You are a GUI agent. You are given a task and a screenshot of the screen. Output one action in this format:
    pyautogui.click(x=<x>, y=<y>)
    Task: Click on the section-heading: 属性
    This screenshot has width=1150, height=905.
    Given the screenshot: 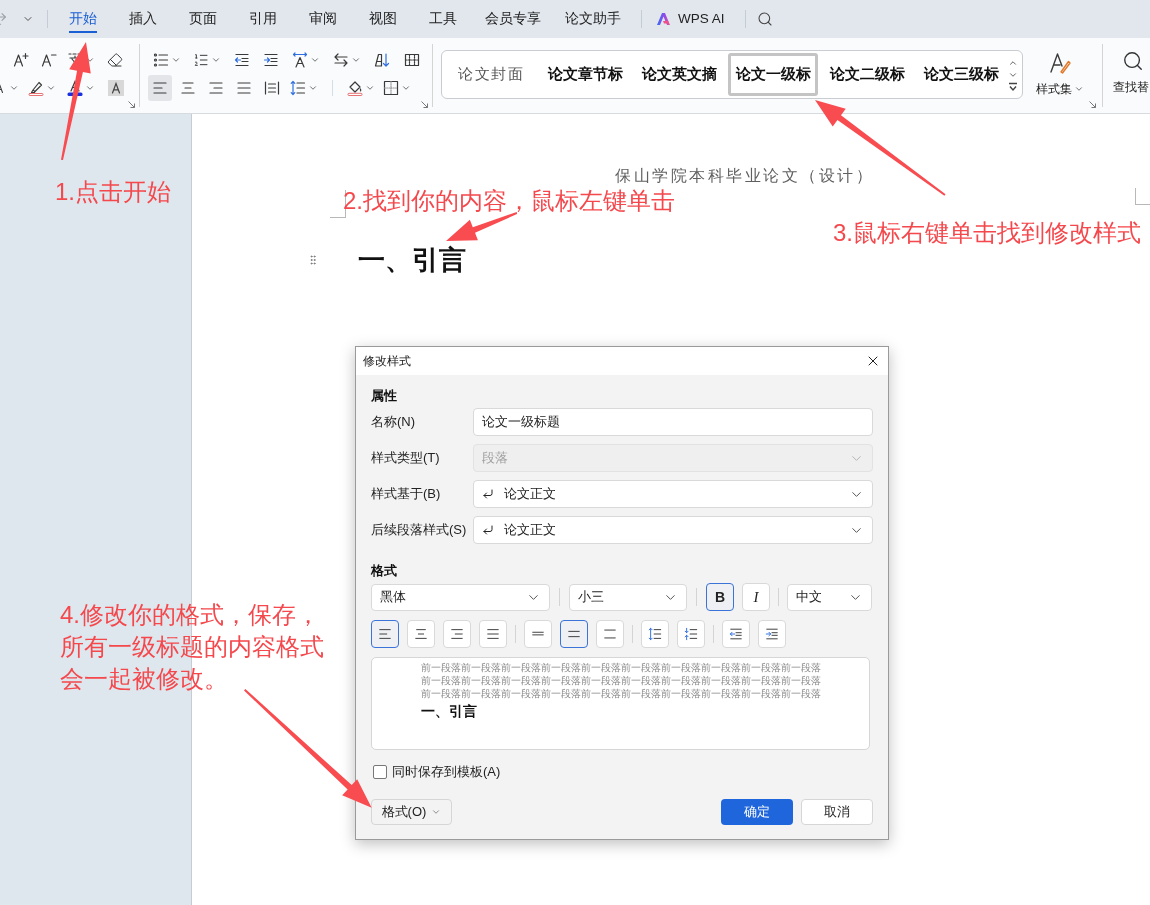 What is the action you would take?
    pyautogui.click(x=384, y=396)
    